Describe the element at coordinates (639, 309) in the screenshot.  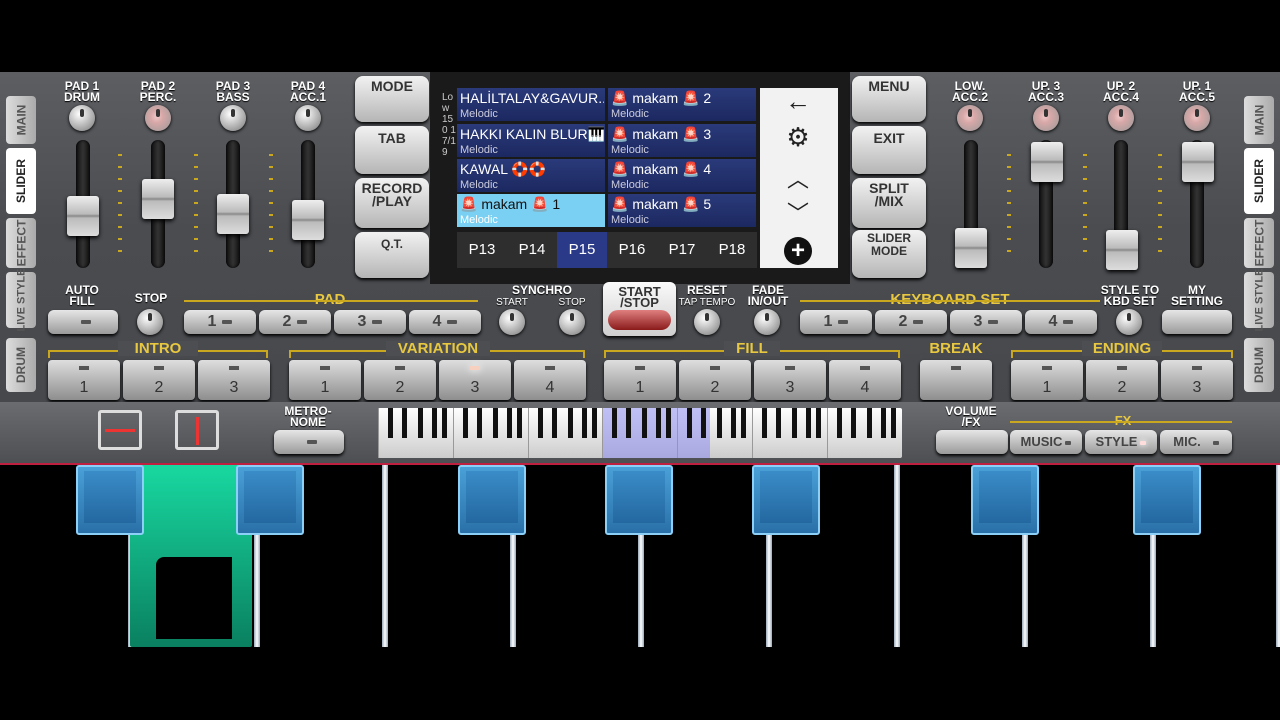
I see `start-stop-button: START /STOP` at that location.